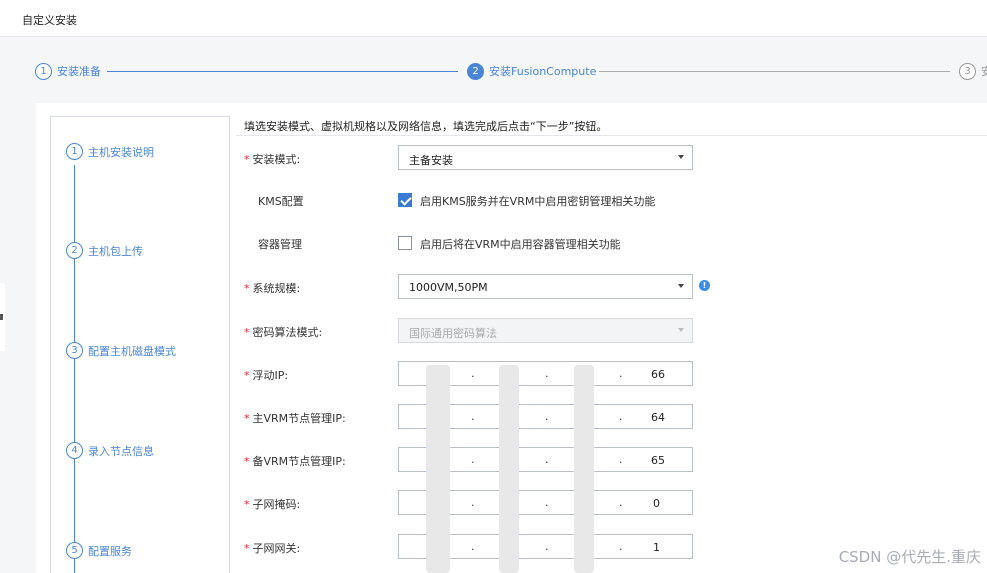  What do you see at coordinates (270, 375) in the screenshot?
I see `label-text: 浮动IP:` at bounding box center [270, 375].